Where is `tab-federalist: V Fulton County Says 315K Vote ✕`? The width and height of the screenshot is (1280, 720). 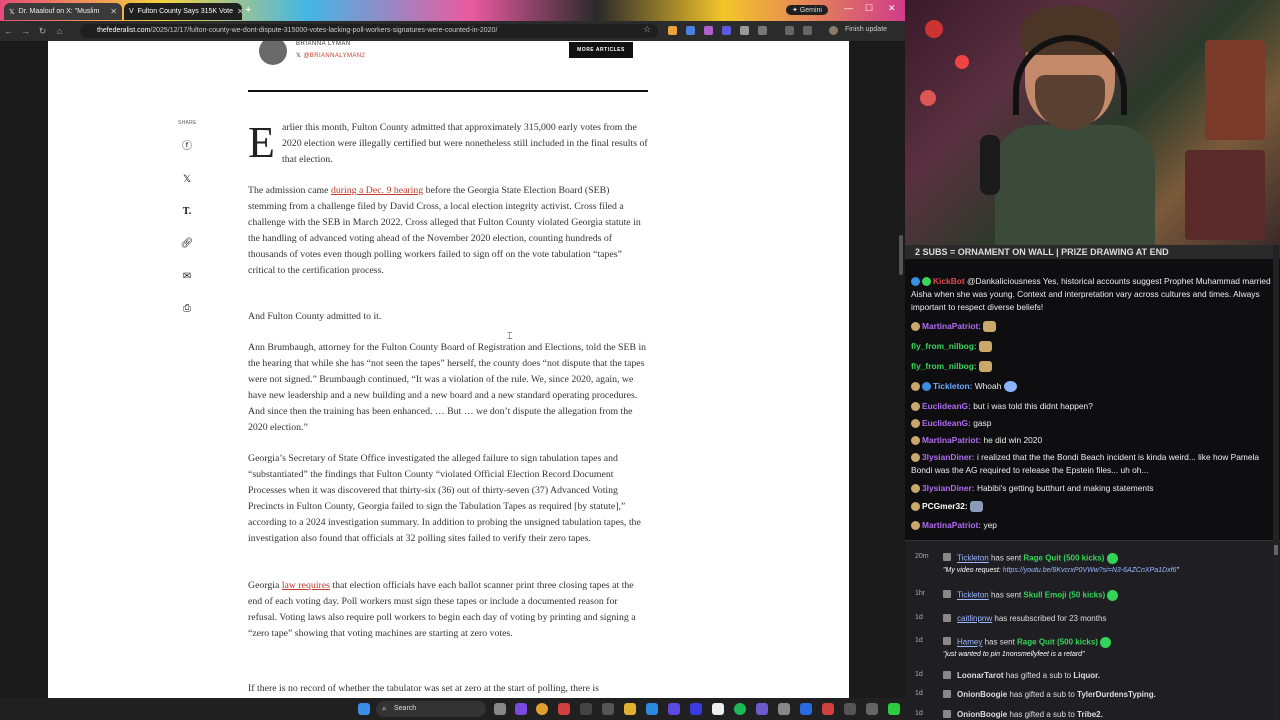 tab-federalist: V Fulton County Says 315K Vote ✕ is located at coordinates (183, 11).